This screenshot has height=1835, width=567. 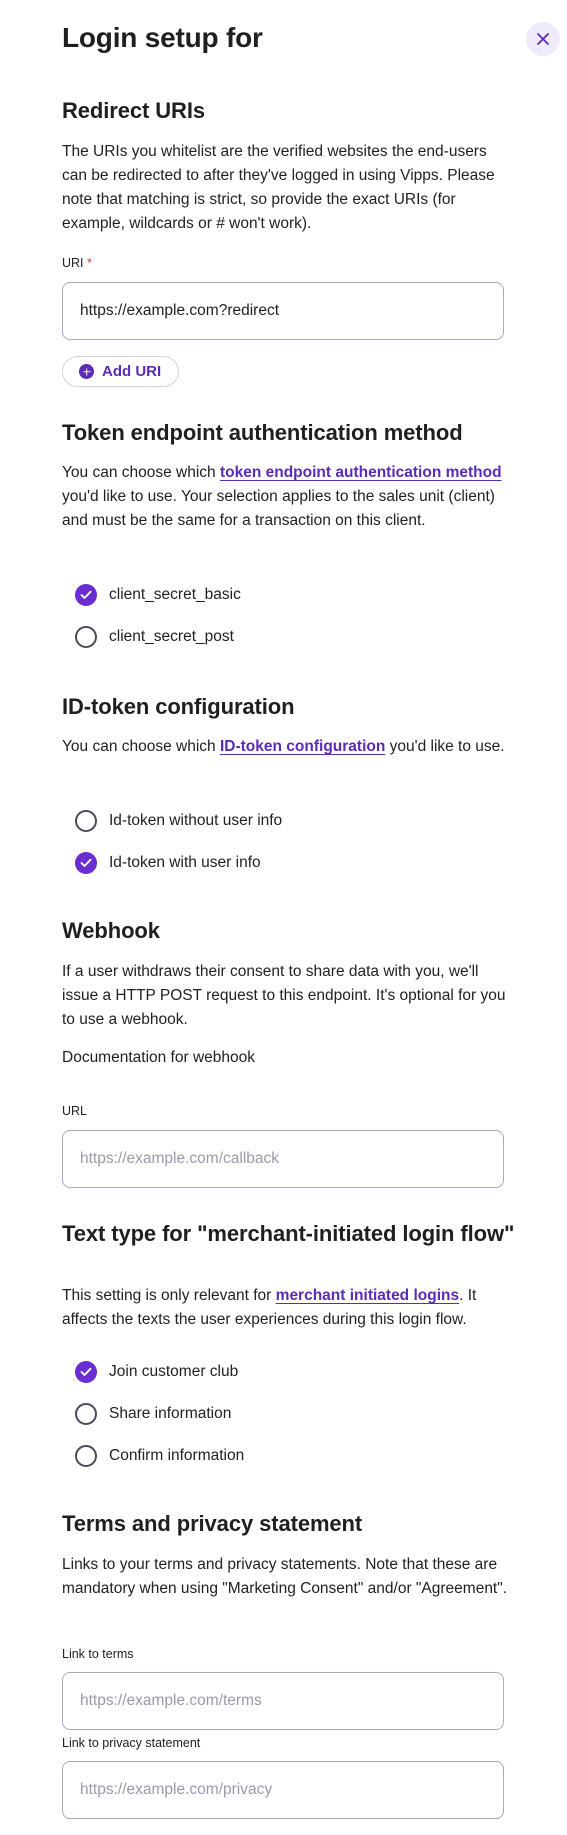 I want to click on token-heading: Token endpoint authentication method, so click(x=262, y=432).